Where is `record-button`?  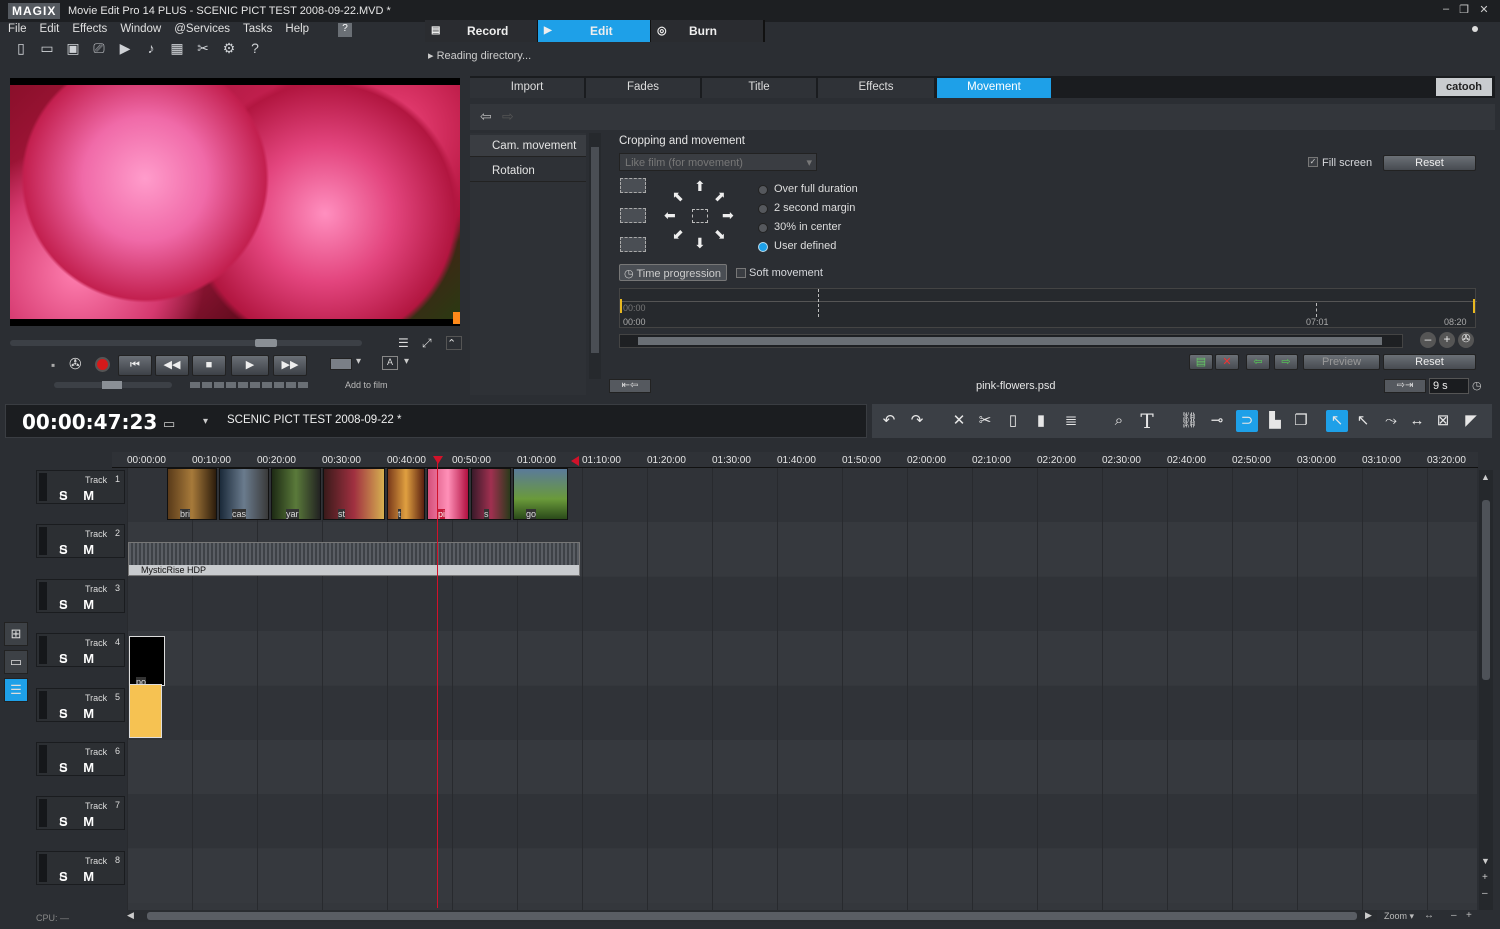
record-button is located at coordinates (102, 364).